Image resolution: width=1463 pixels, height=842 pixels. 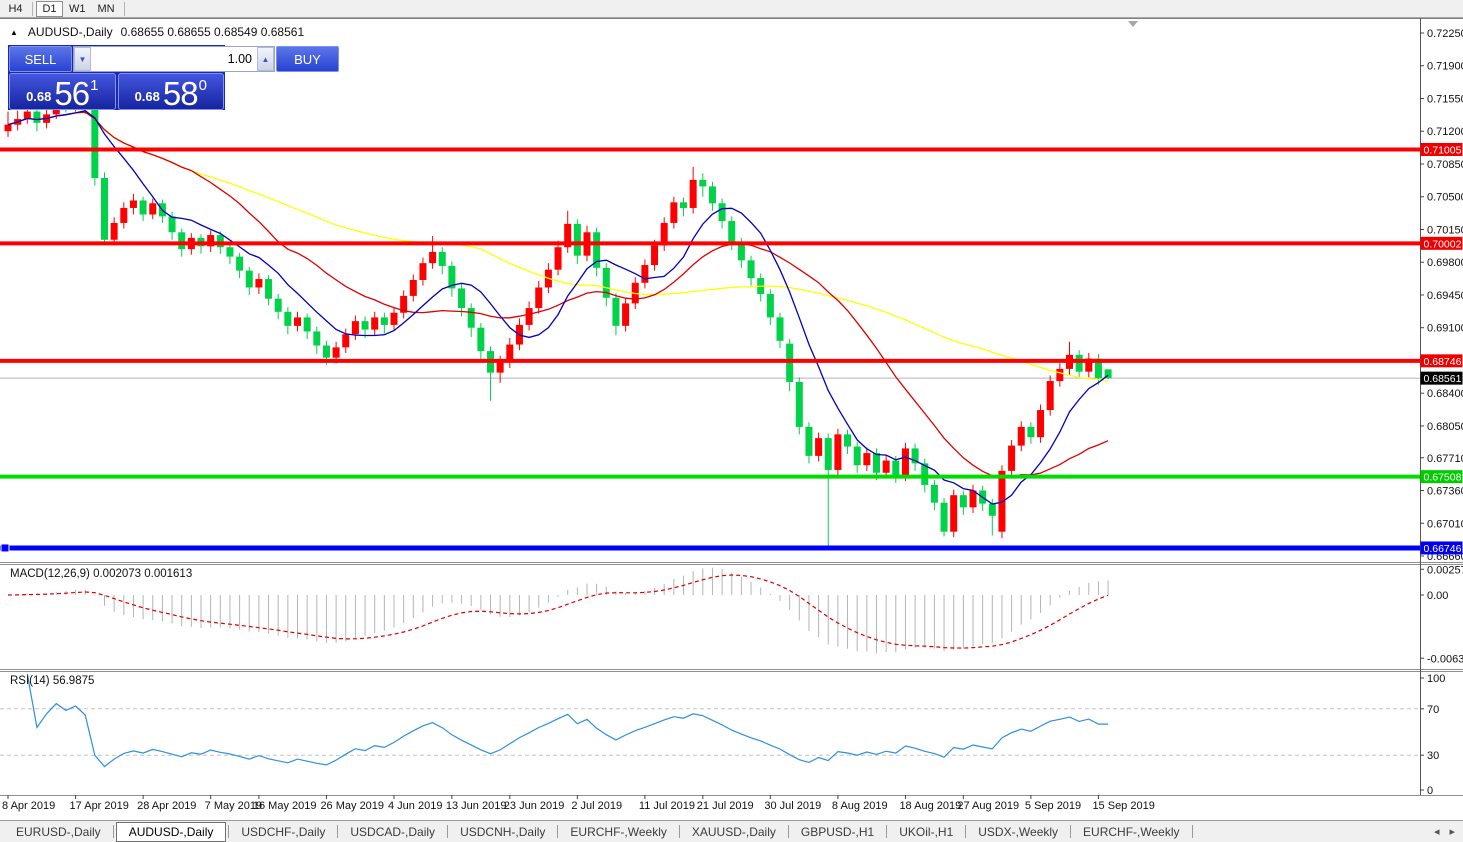 What do you see at coordinates (1452, 831) in the screenshot?
I see `tab-scroll-right-icon: ▸` at bounding box center [1452, 831].